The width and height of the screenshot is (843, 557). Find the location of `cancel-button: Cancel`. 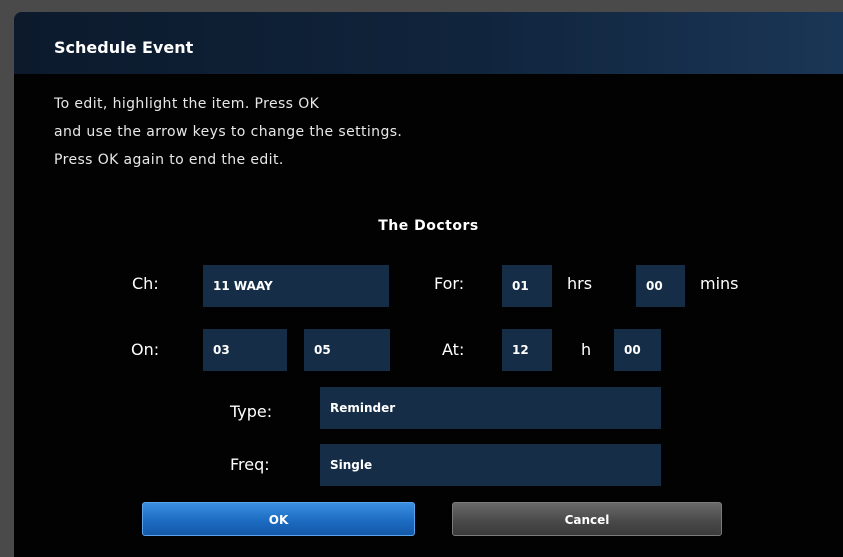

cancel-button: Cancel is located at coordinates (587, 519).